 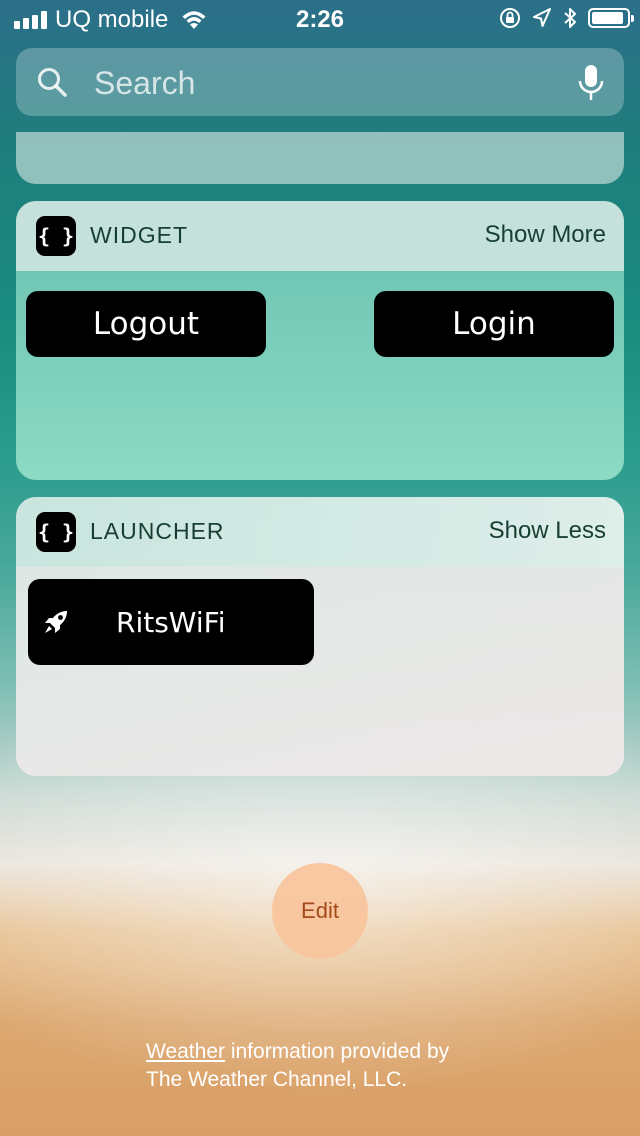 I want to click on battery-icon, so click(x=611, y=18).